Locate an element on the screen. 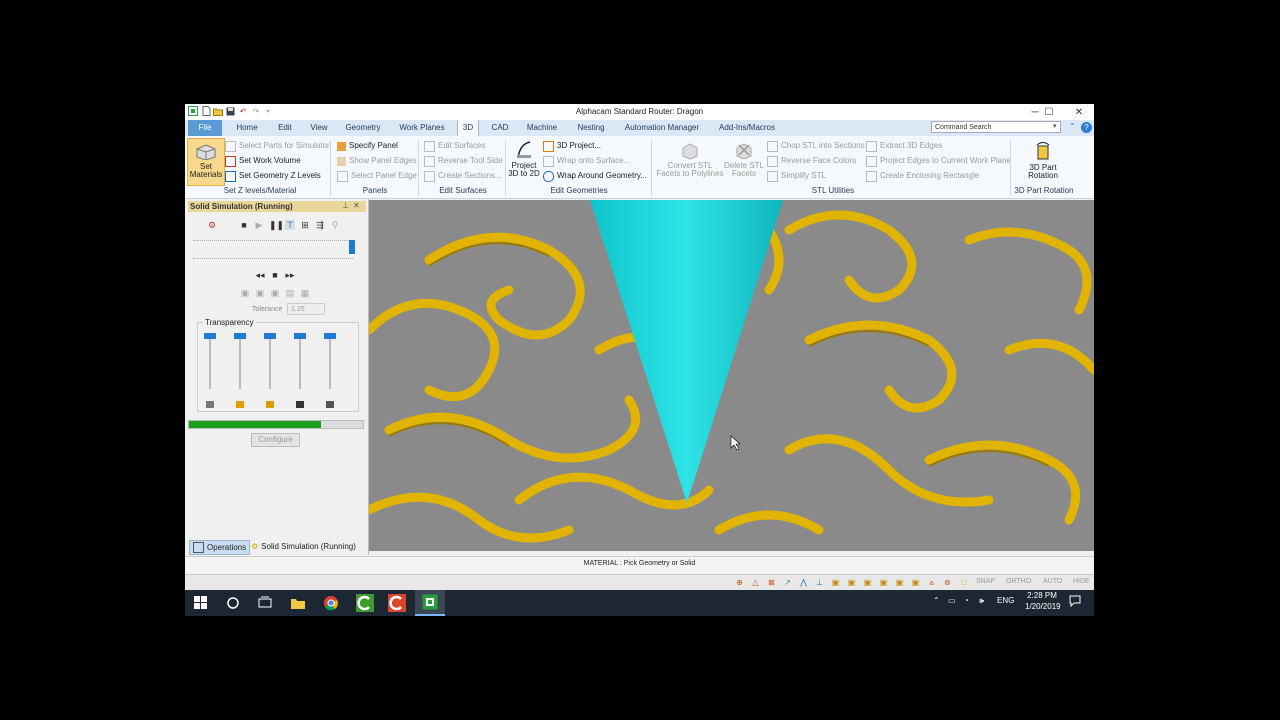 The image size is (1280, 720). rewind-icon: ◂◂ is located at coordinates (260, 275).